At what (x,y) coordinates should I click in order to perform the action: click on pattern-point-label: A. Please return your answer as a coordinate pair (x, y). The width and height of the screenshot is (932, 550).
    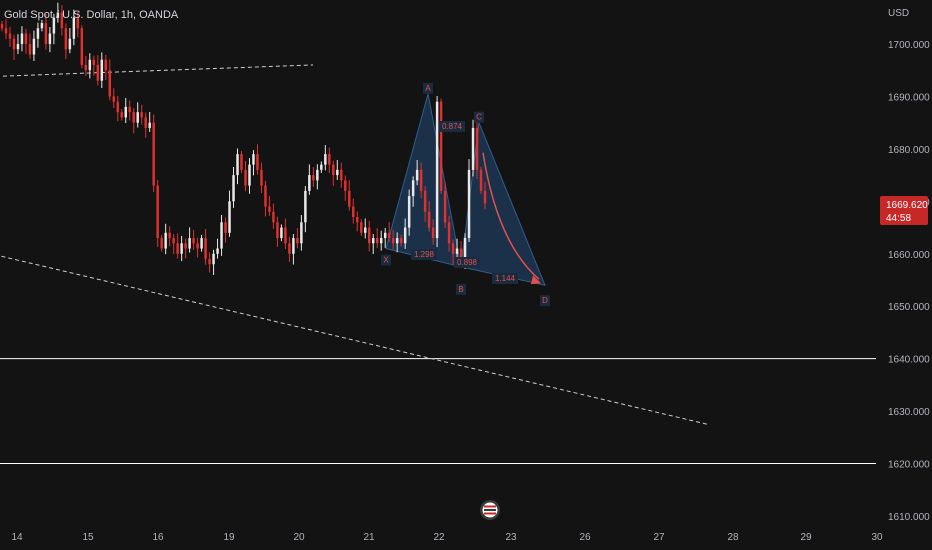
    Looking at the image, I should click on (428, 88).